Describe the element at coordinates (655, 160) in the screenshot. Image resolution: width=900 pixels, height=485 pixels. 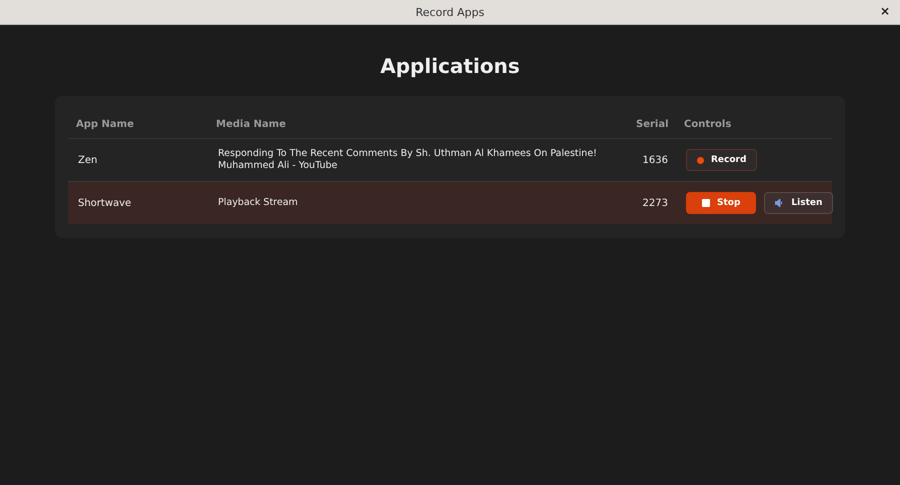
I see `serial-number: 1636` at that location.